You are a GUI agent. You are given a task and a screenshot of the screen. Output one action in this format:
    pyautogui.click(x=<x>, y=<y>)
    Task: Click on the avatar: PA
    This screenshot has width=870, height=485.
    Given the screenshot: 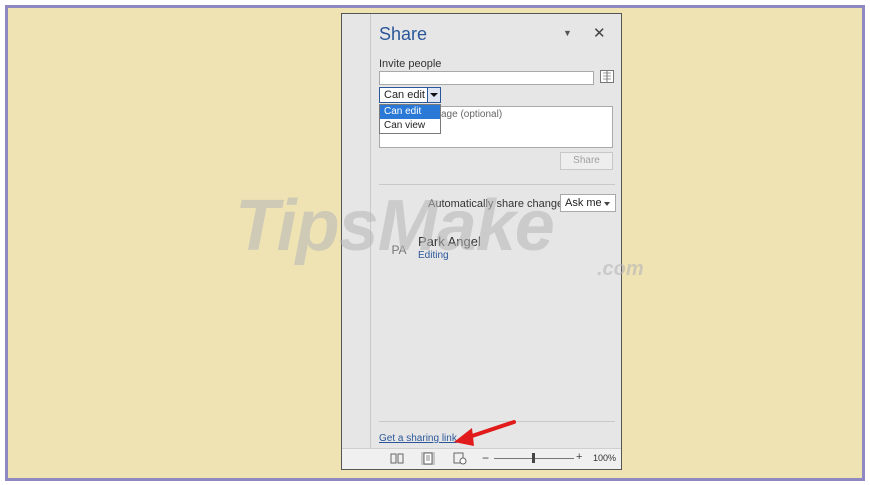 What is the action you would take?
    pyautogui.click(x=399, y=250)
    